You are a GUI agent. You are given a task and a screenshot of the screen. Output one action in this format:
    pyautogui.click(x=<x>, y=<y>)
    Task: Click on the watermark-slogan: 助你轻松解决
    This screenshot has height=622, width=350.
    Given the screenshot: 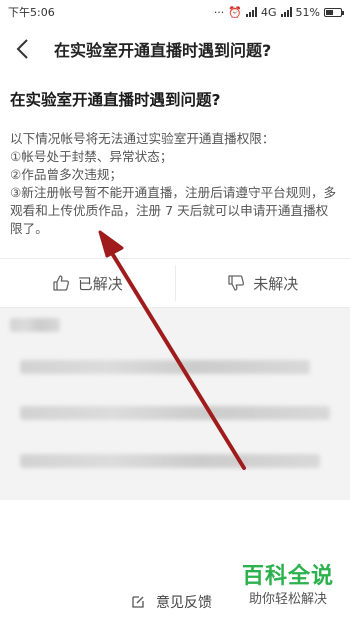 What is the action you would take?
    pyautogui.click(x=287, y=599)
    